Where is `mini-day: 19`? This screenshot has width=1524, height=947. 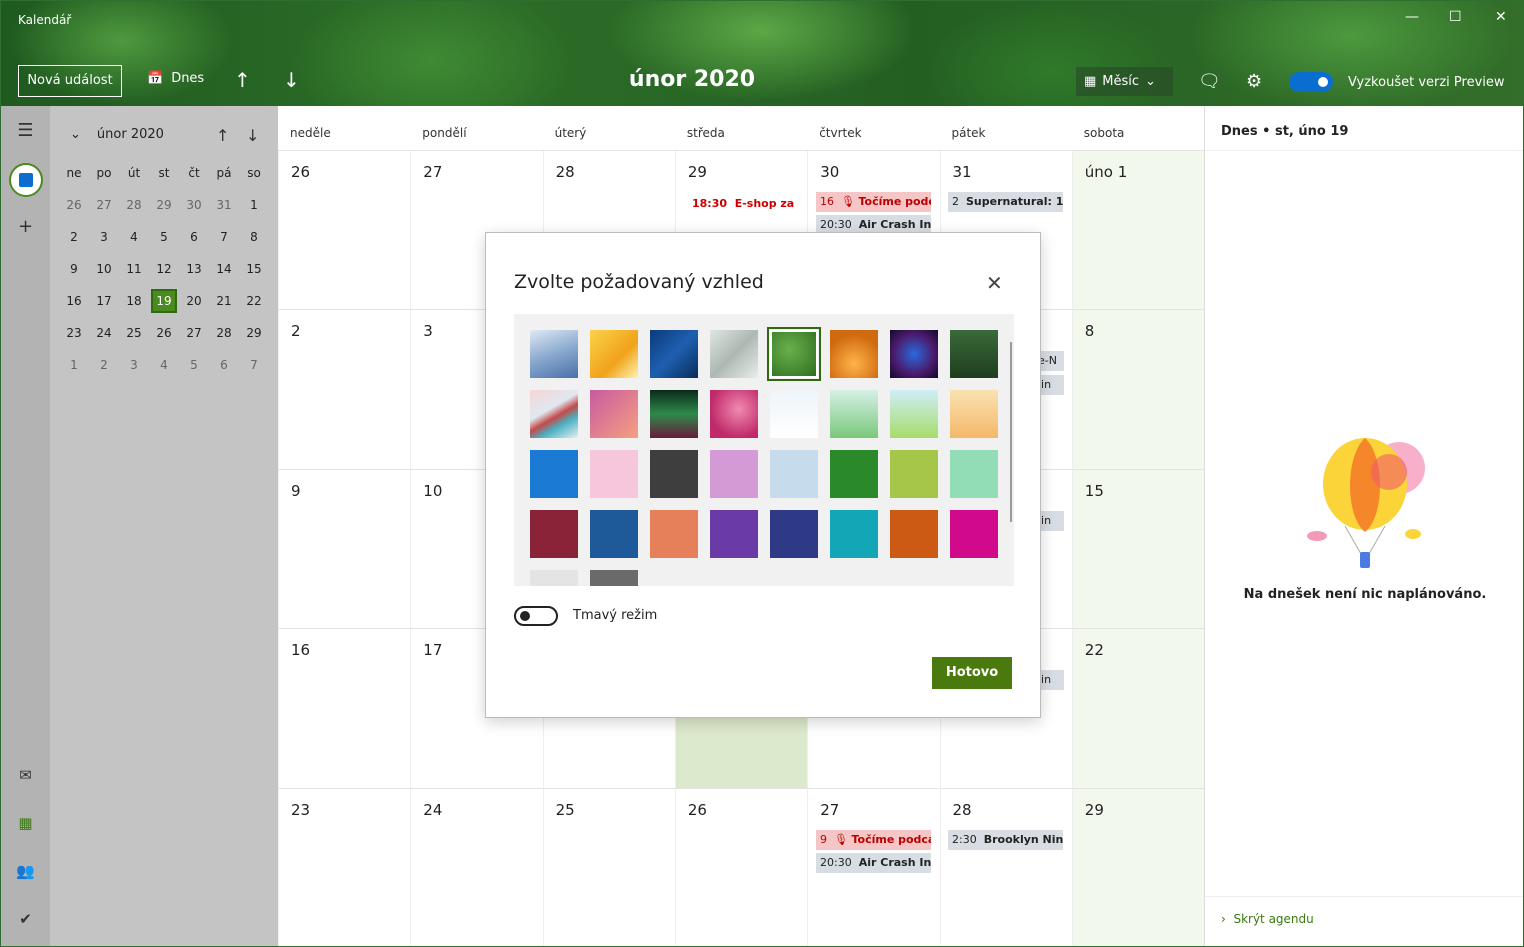 mini-day: 19 is located at coordinates (164, 301).